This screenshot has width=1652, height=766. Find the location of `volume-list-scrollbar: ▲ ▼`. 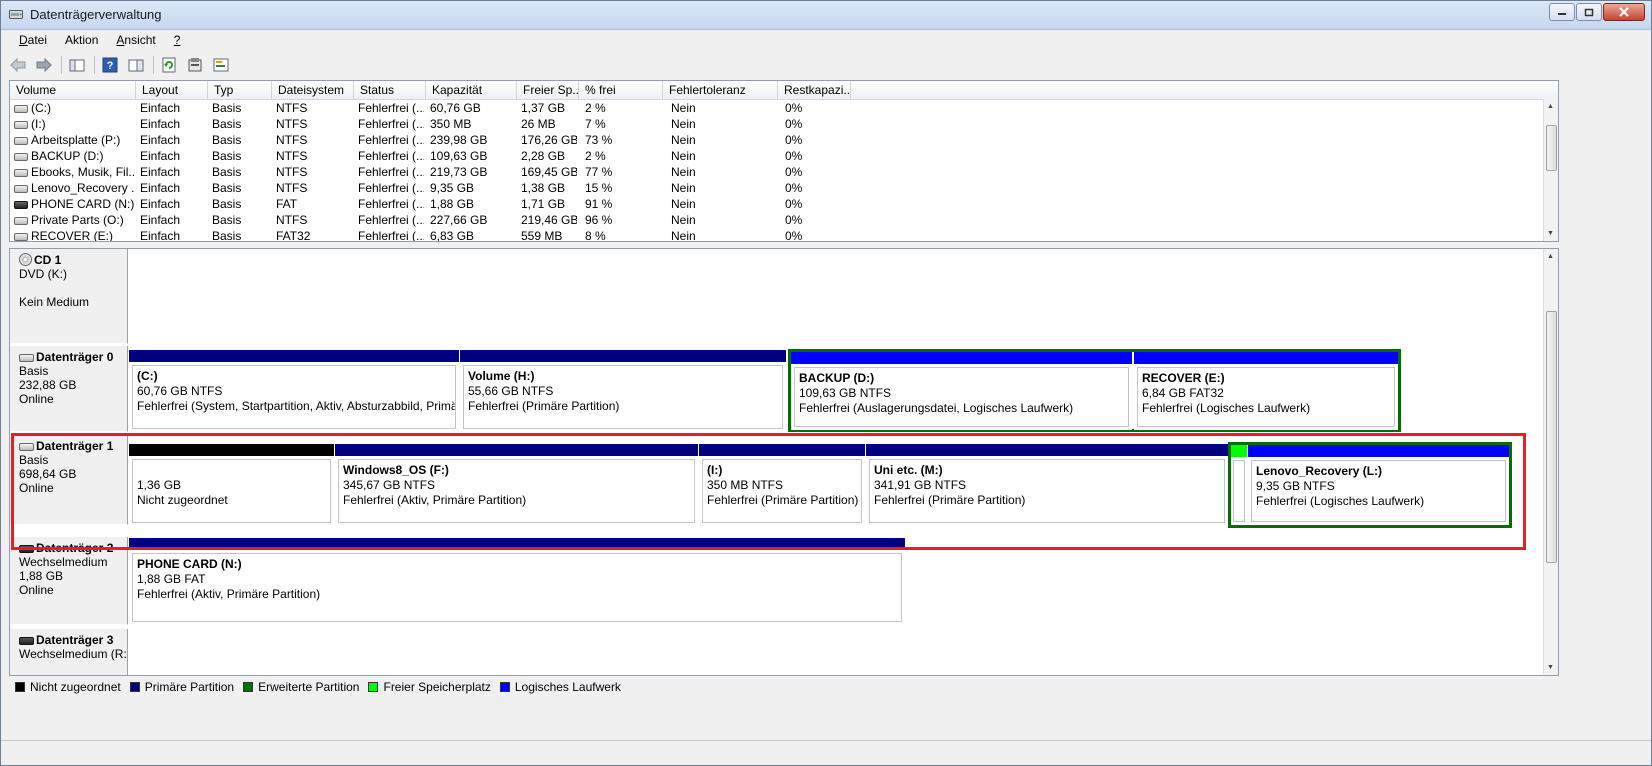

volume-list-scrollbar: ▲ ▼ is located at coordinates (1550, 170).